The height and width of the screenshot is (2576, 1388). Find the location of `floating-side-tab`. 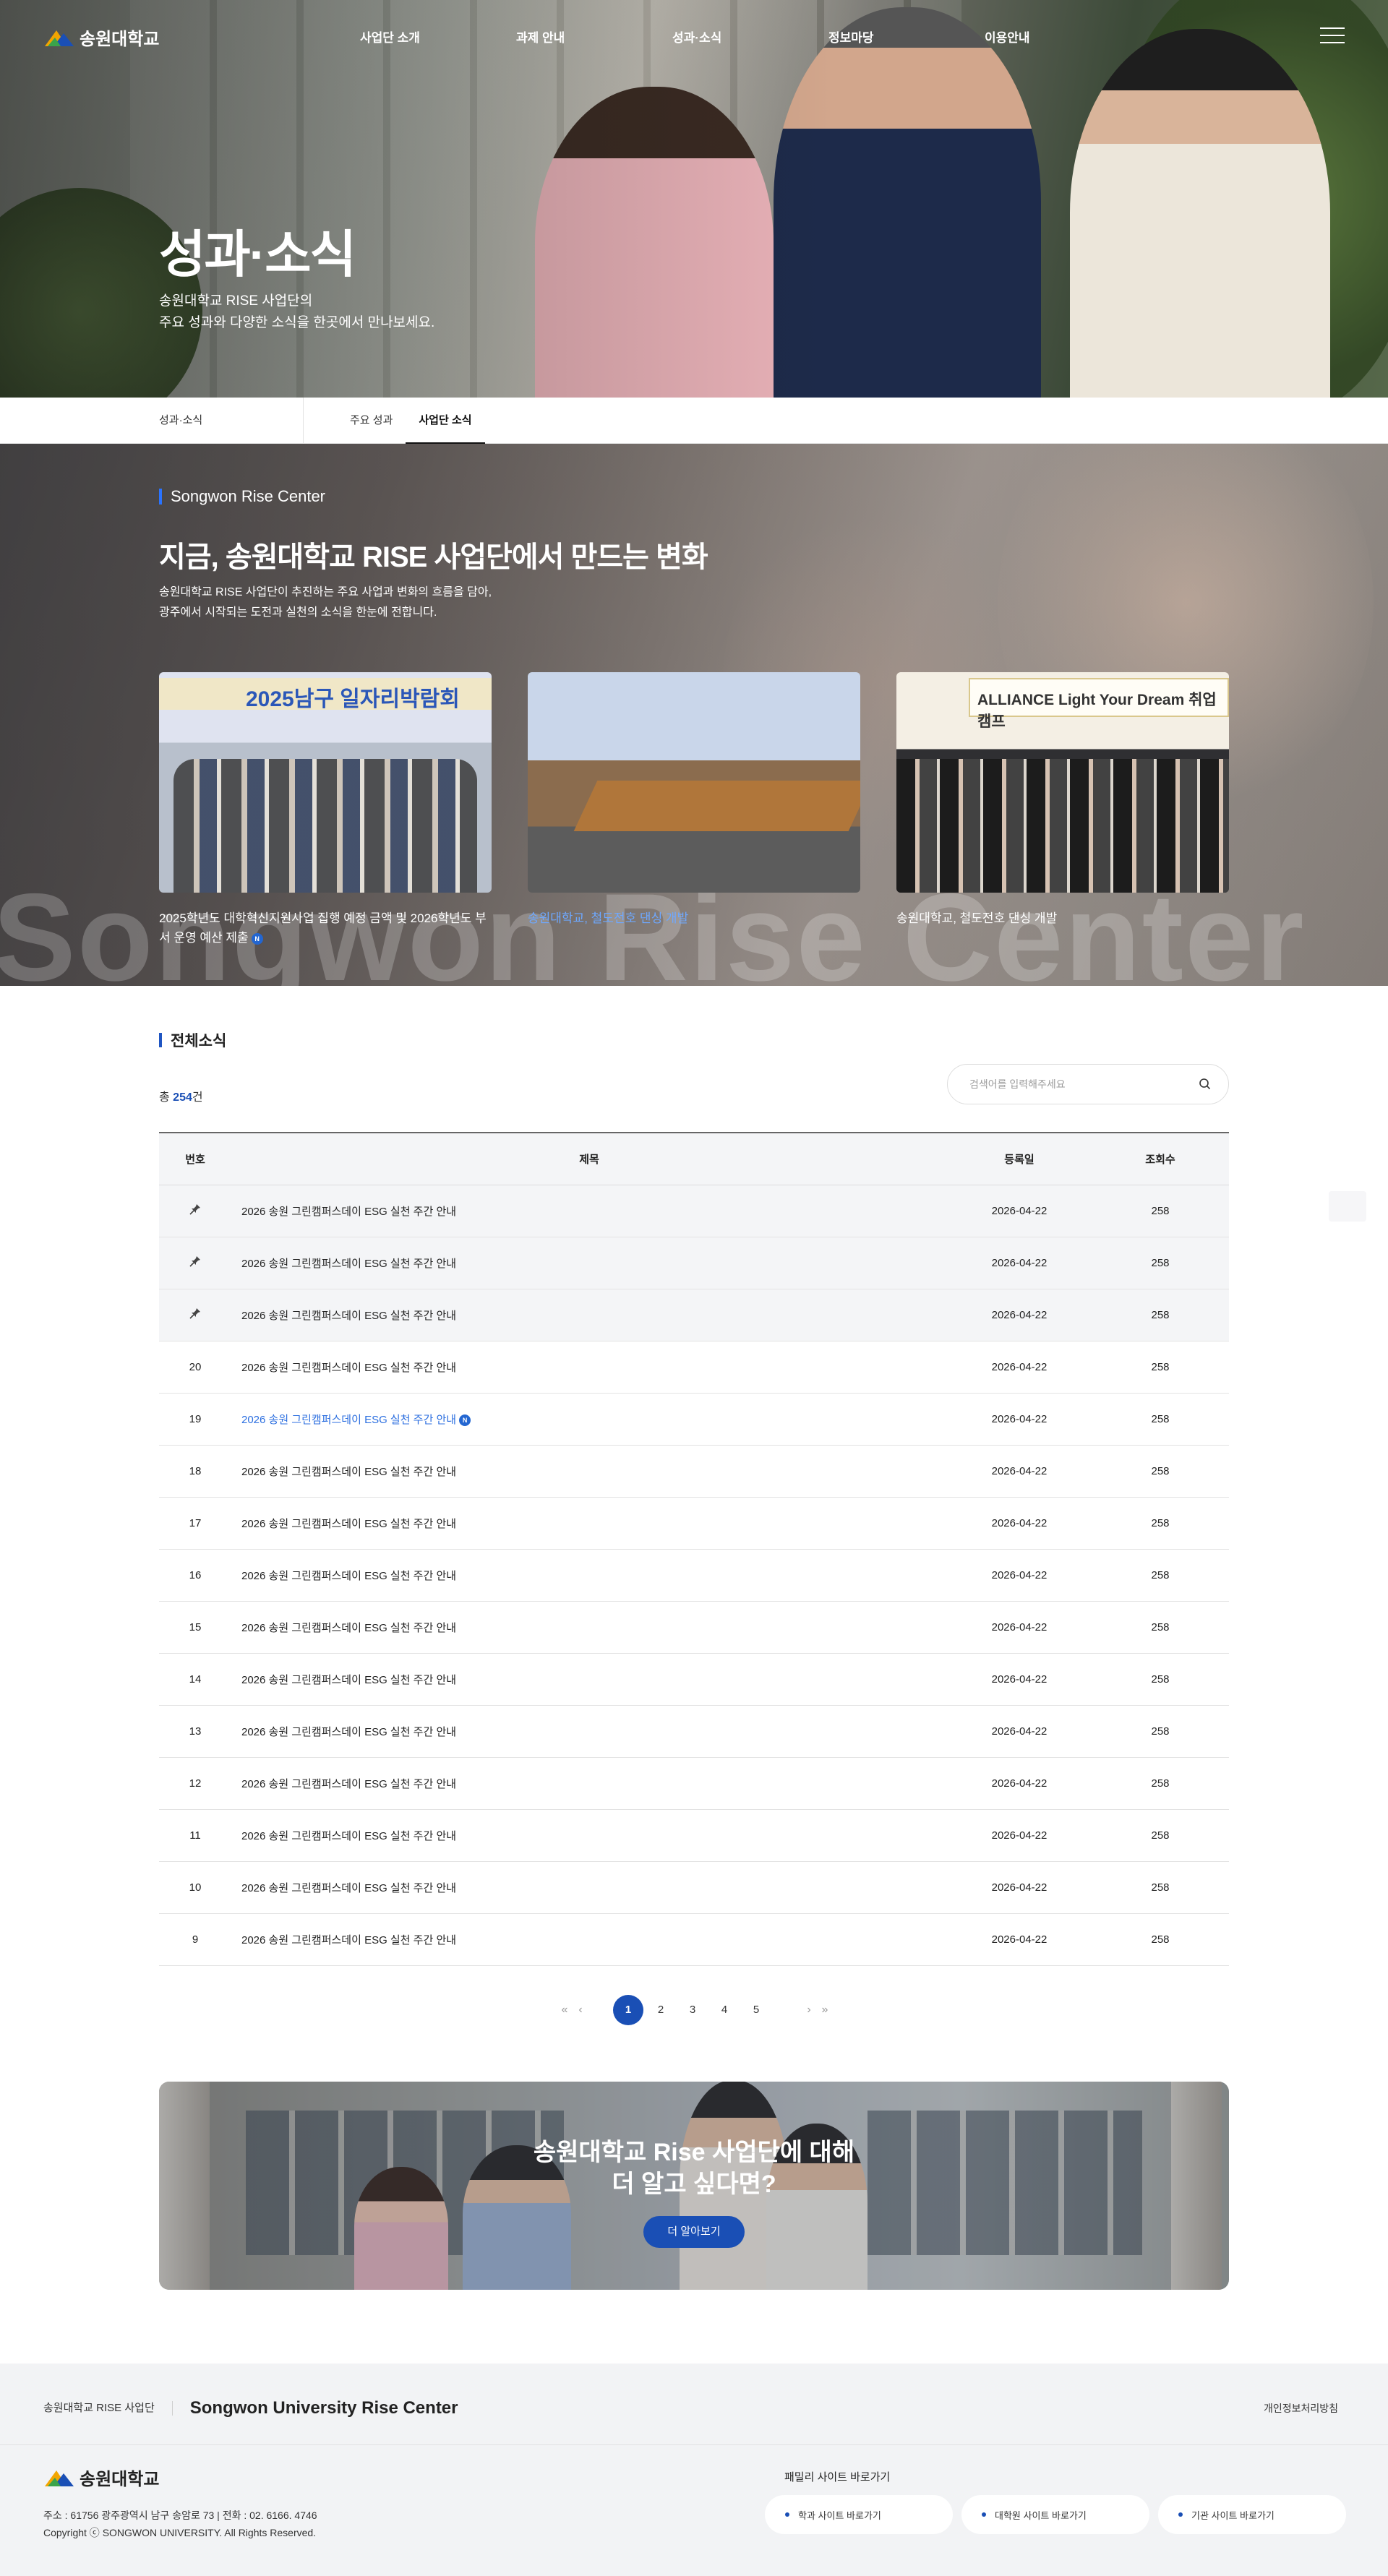

floating-side-tab is located at coordinates (1347, 1207).